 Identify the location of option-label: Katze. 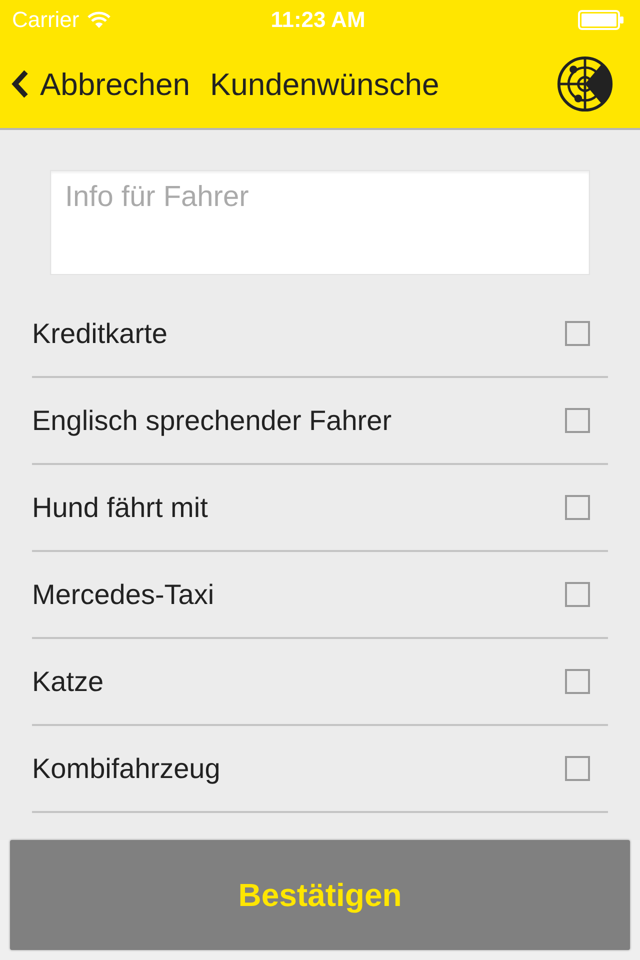
(68, 682).